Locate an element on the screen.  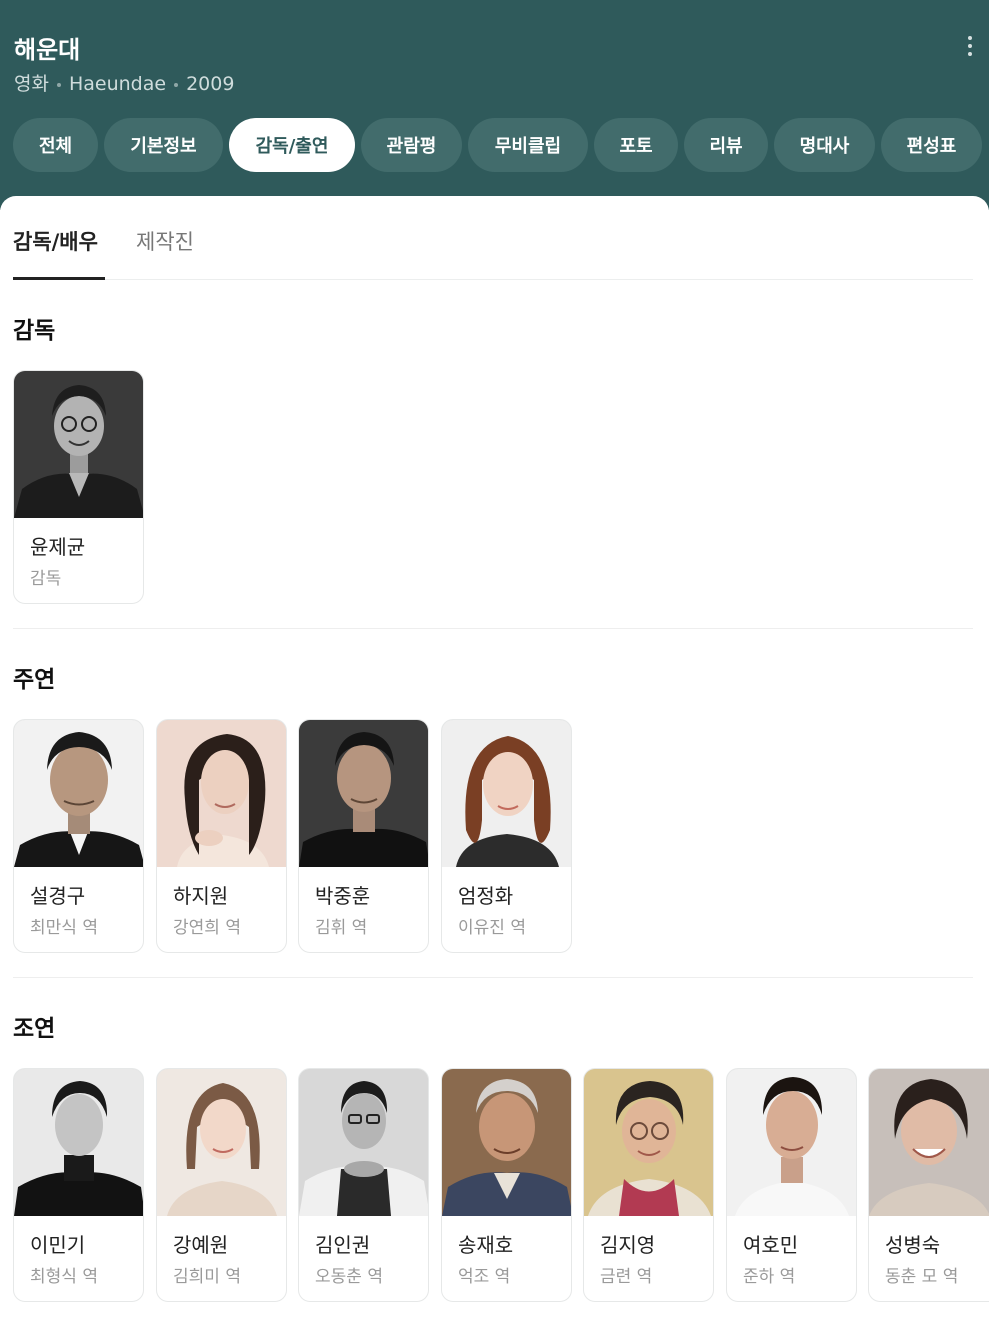
person-card: 박중훈 김휘 역 is located at coordinates (363, 836).